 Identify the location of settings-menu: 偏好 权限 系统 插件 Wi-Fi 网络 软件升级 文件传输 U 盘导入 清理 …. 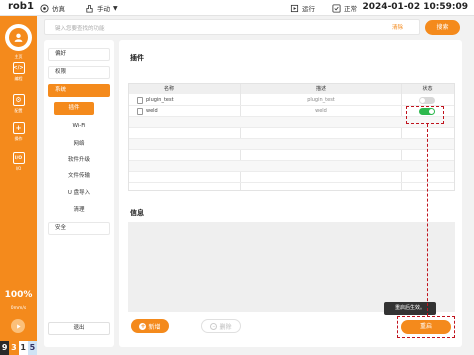
(79, 193).